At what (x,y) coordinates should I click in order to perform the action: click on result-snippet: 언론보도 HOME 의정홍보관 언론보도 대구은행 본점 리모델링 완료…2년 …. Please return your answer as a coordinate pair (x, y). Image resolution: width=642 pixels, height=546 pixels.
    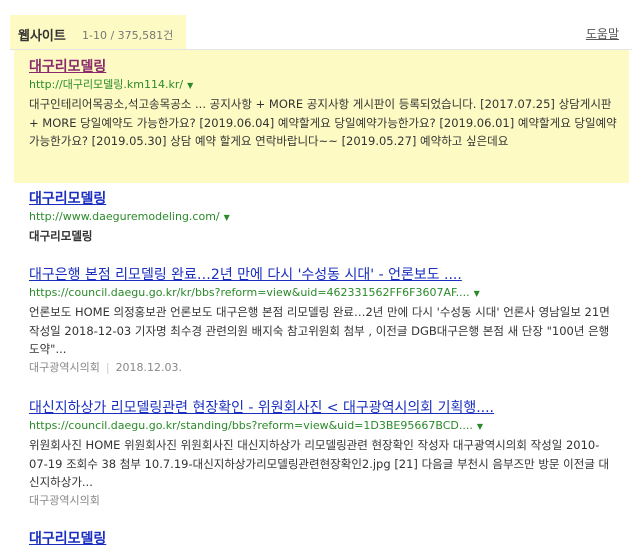
    Looking at the image, I should click on (319, 330).